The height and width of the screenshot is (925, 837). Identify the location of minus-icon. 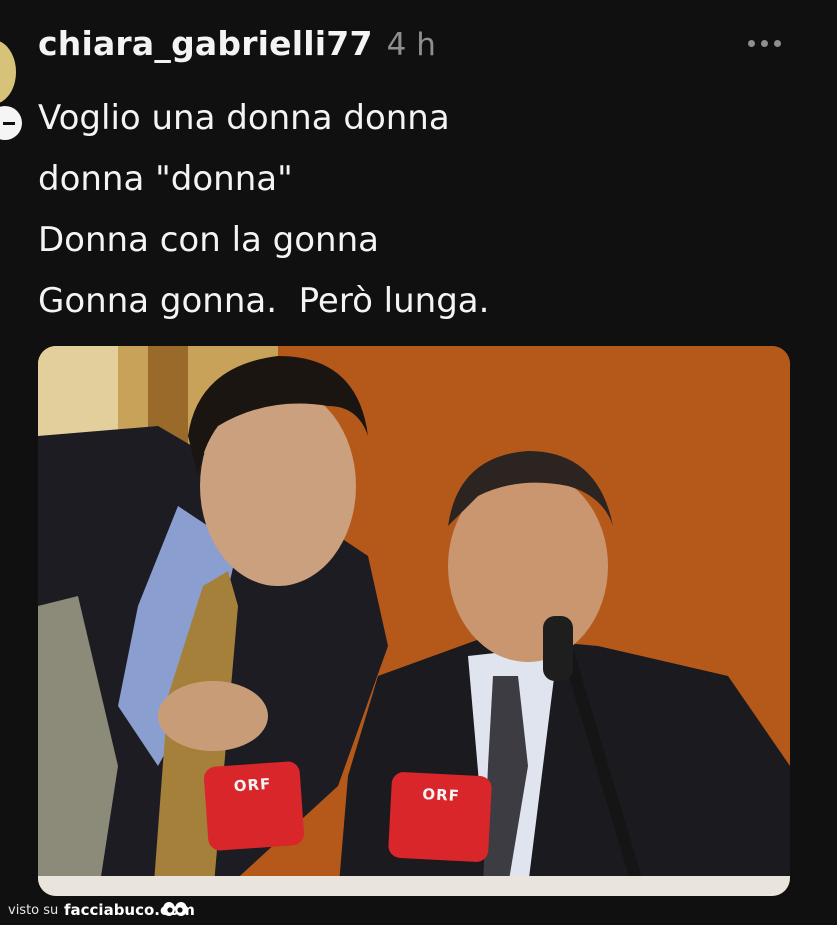
(9, 123).